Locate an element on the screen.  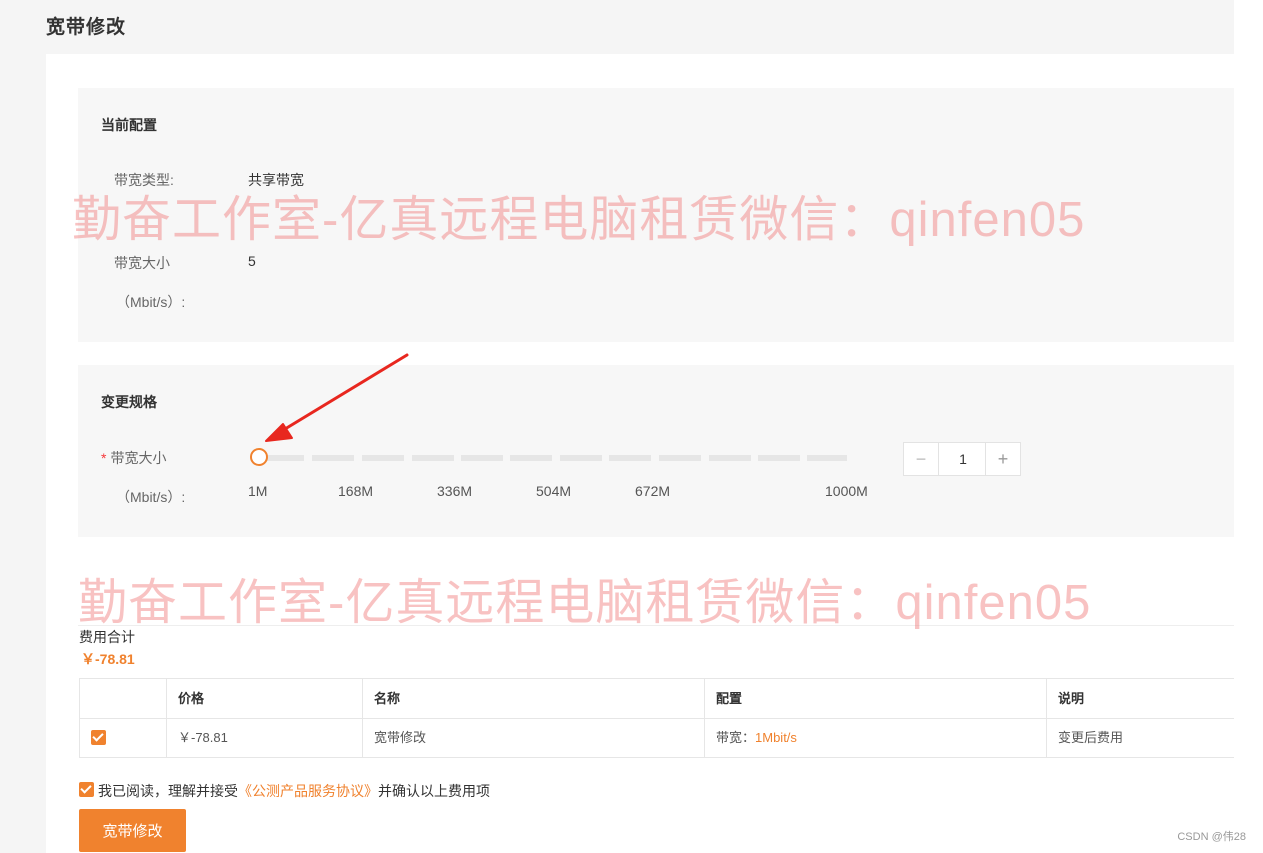
bandwidth-type-label: 带宽类型: is located at coordinates (144, 180).